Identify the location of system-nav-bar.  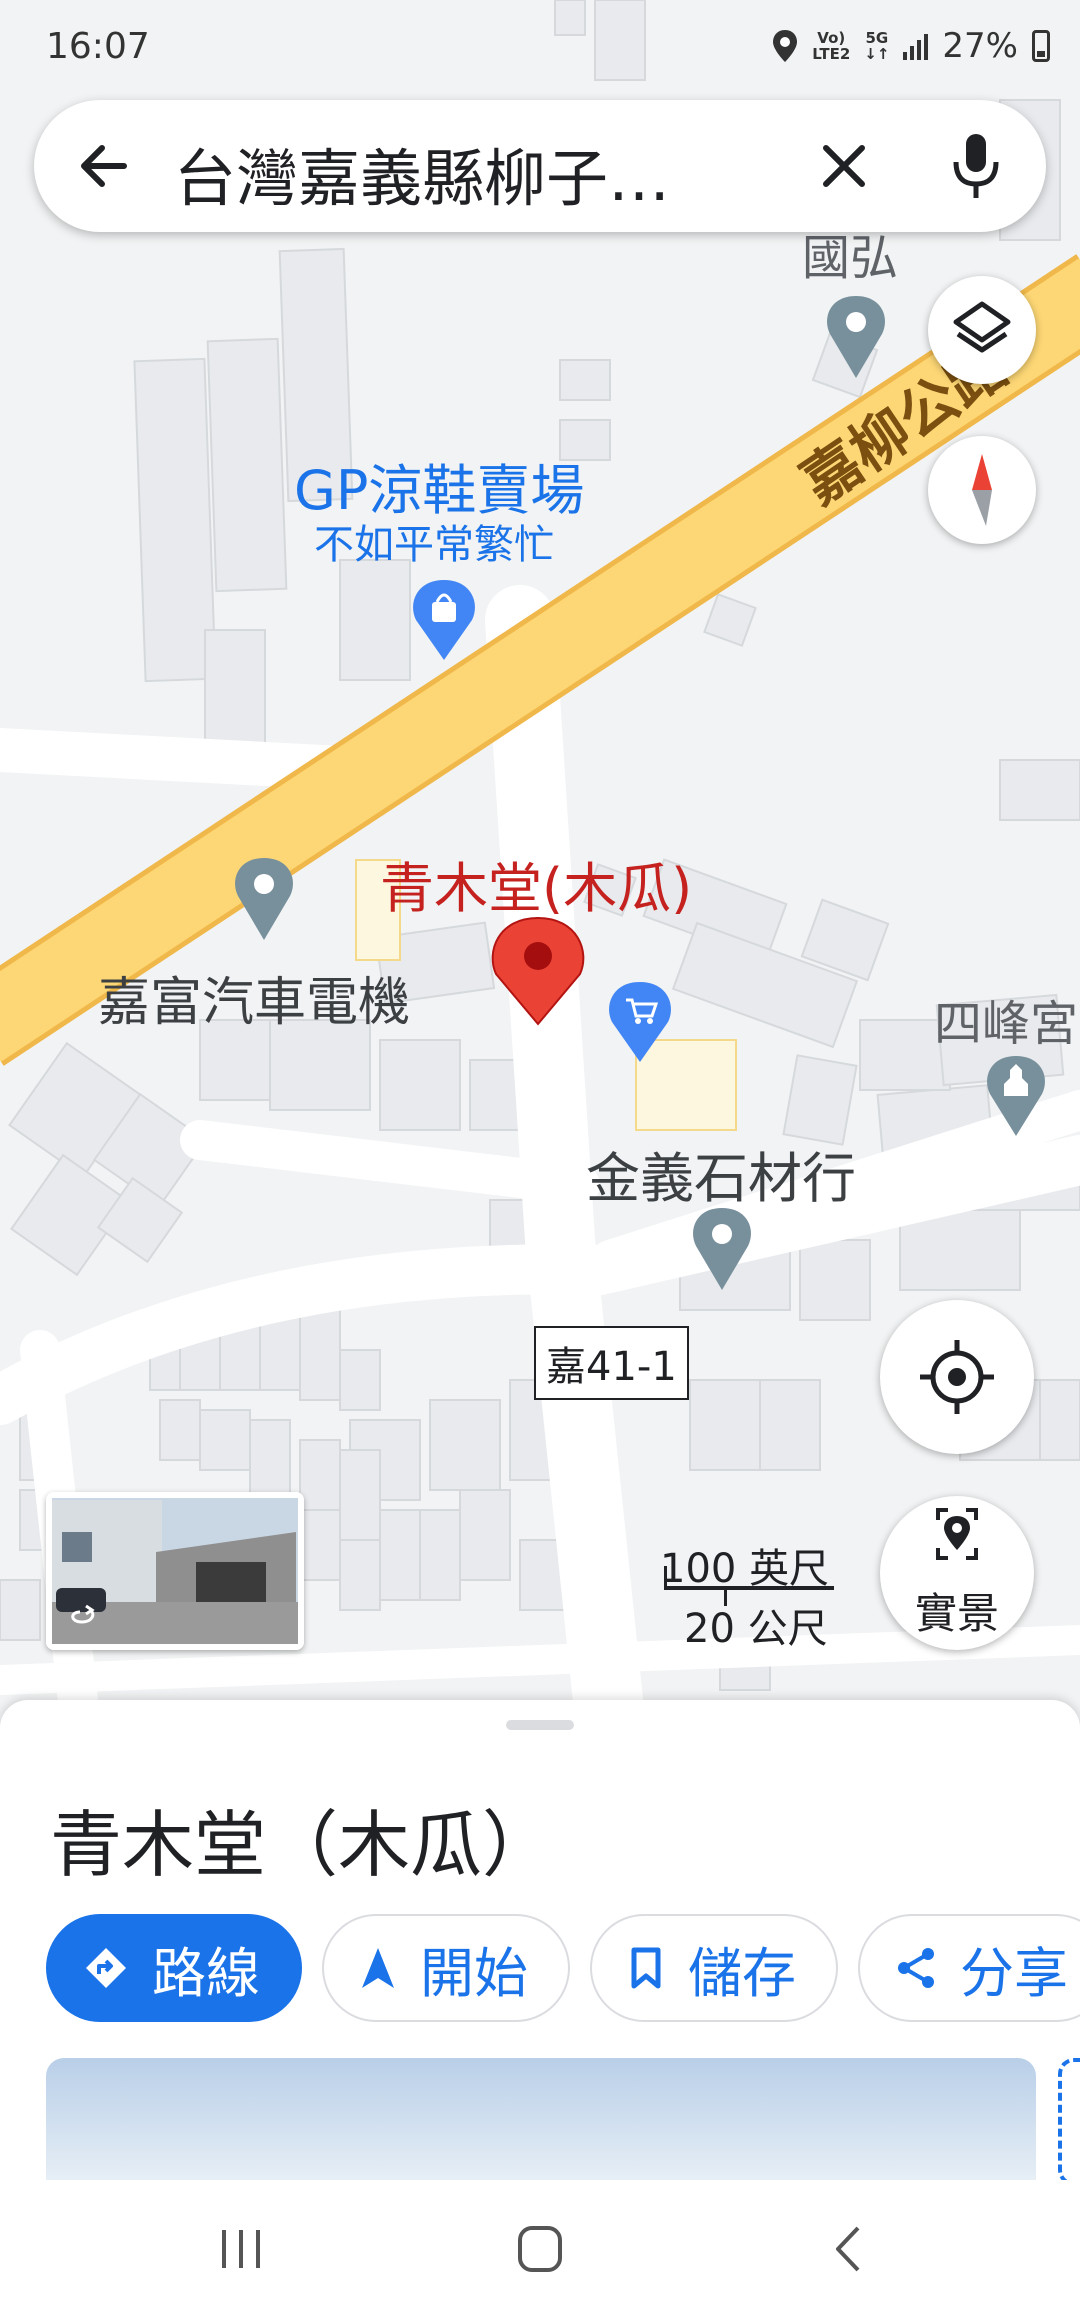
(540, 2248).